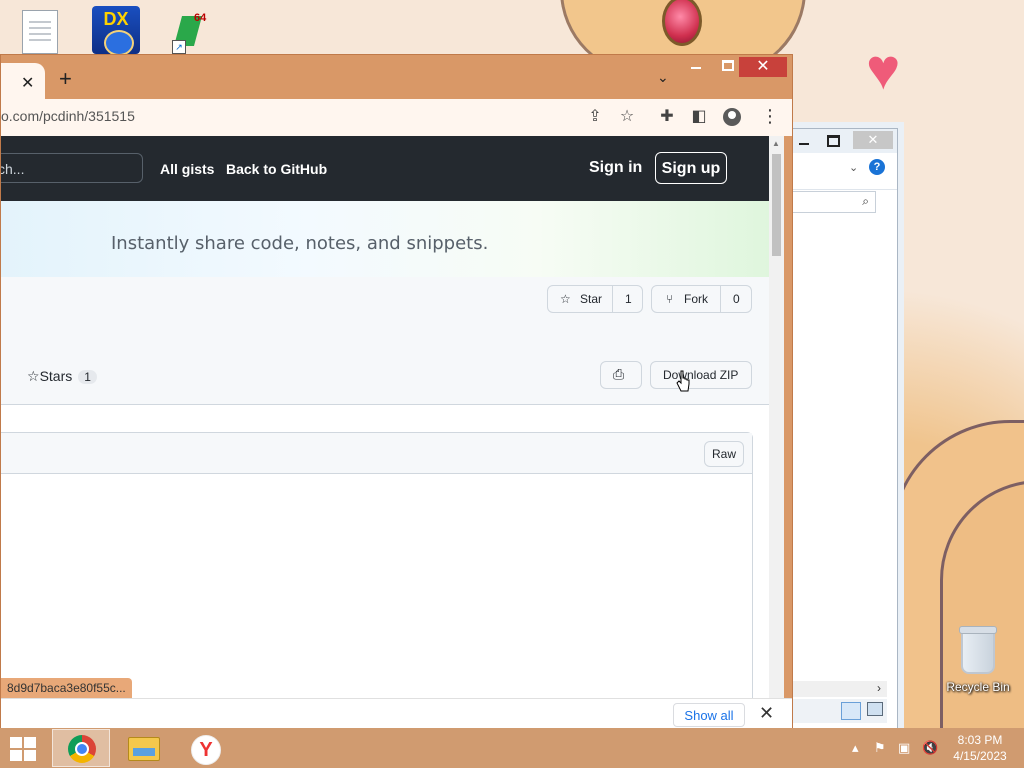 The width and height of the screenshot is (1024, 768). I want to click on taskbar: Y ▴ ⚑ ▣ 🔇 8:03 PM 4/15/2023, so click(512, 748).